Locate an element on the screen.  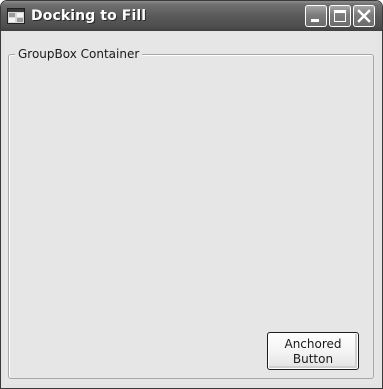
app-window-icon is located at coordinates (16, 16).